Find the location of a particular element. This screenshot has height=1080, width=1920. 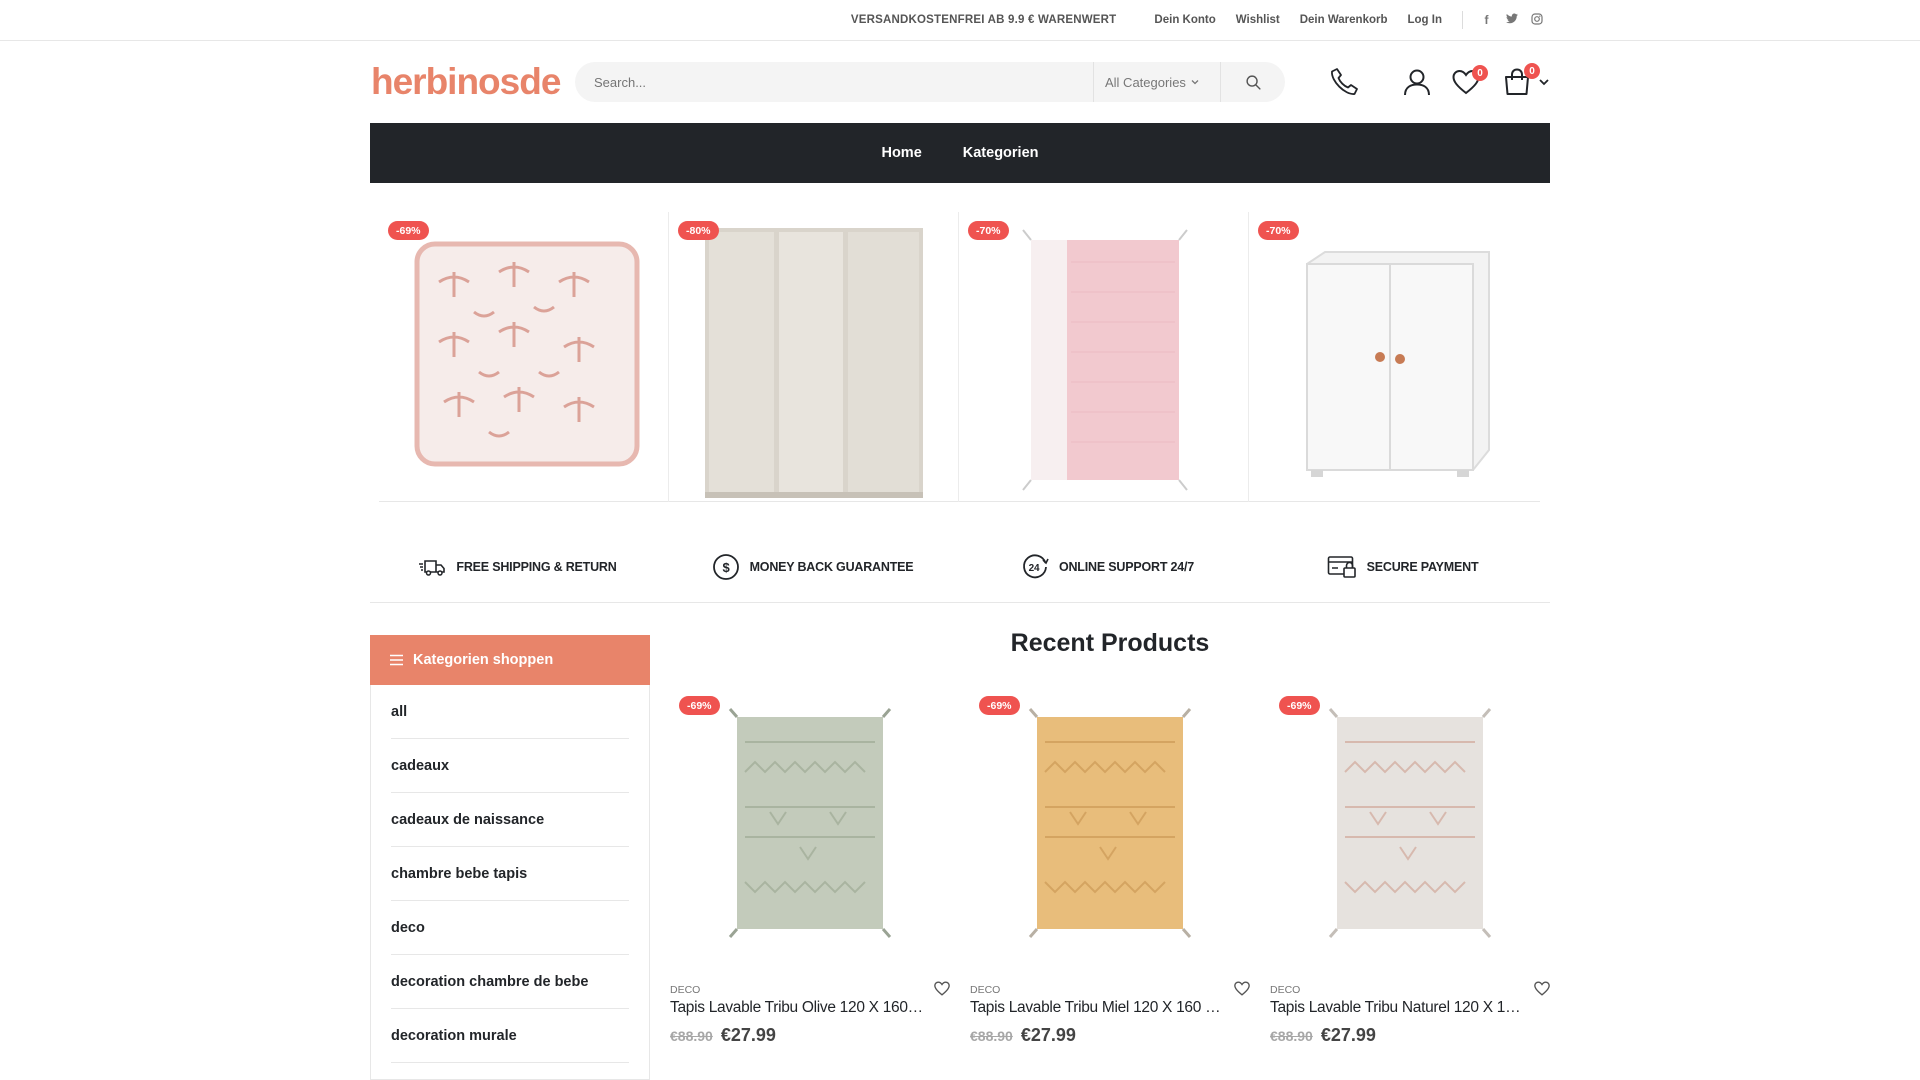

category-sidebar-header: Kategorien shoppen is located at coordinates (510, 660).